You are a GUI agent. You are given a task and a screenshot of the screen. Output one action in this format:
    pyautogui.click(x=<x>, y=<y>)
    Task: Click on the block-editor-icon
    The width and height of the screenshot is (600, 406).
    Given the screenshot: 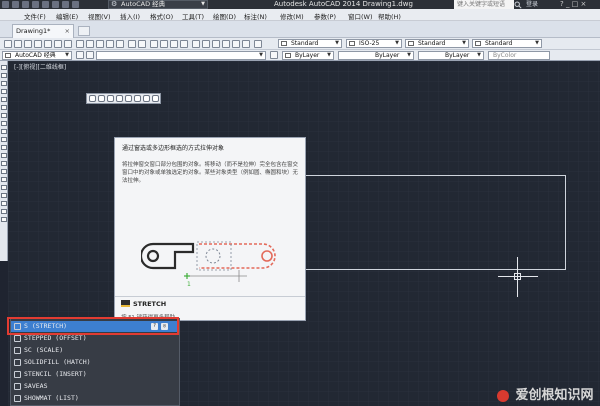 What is the action you would take?
    pyautogui.click(x=120, y=44)
    